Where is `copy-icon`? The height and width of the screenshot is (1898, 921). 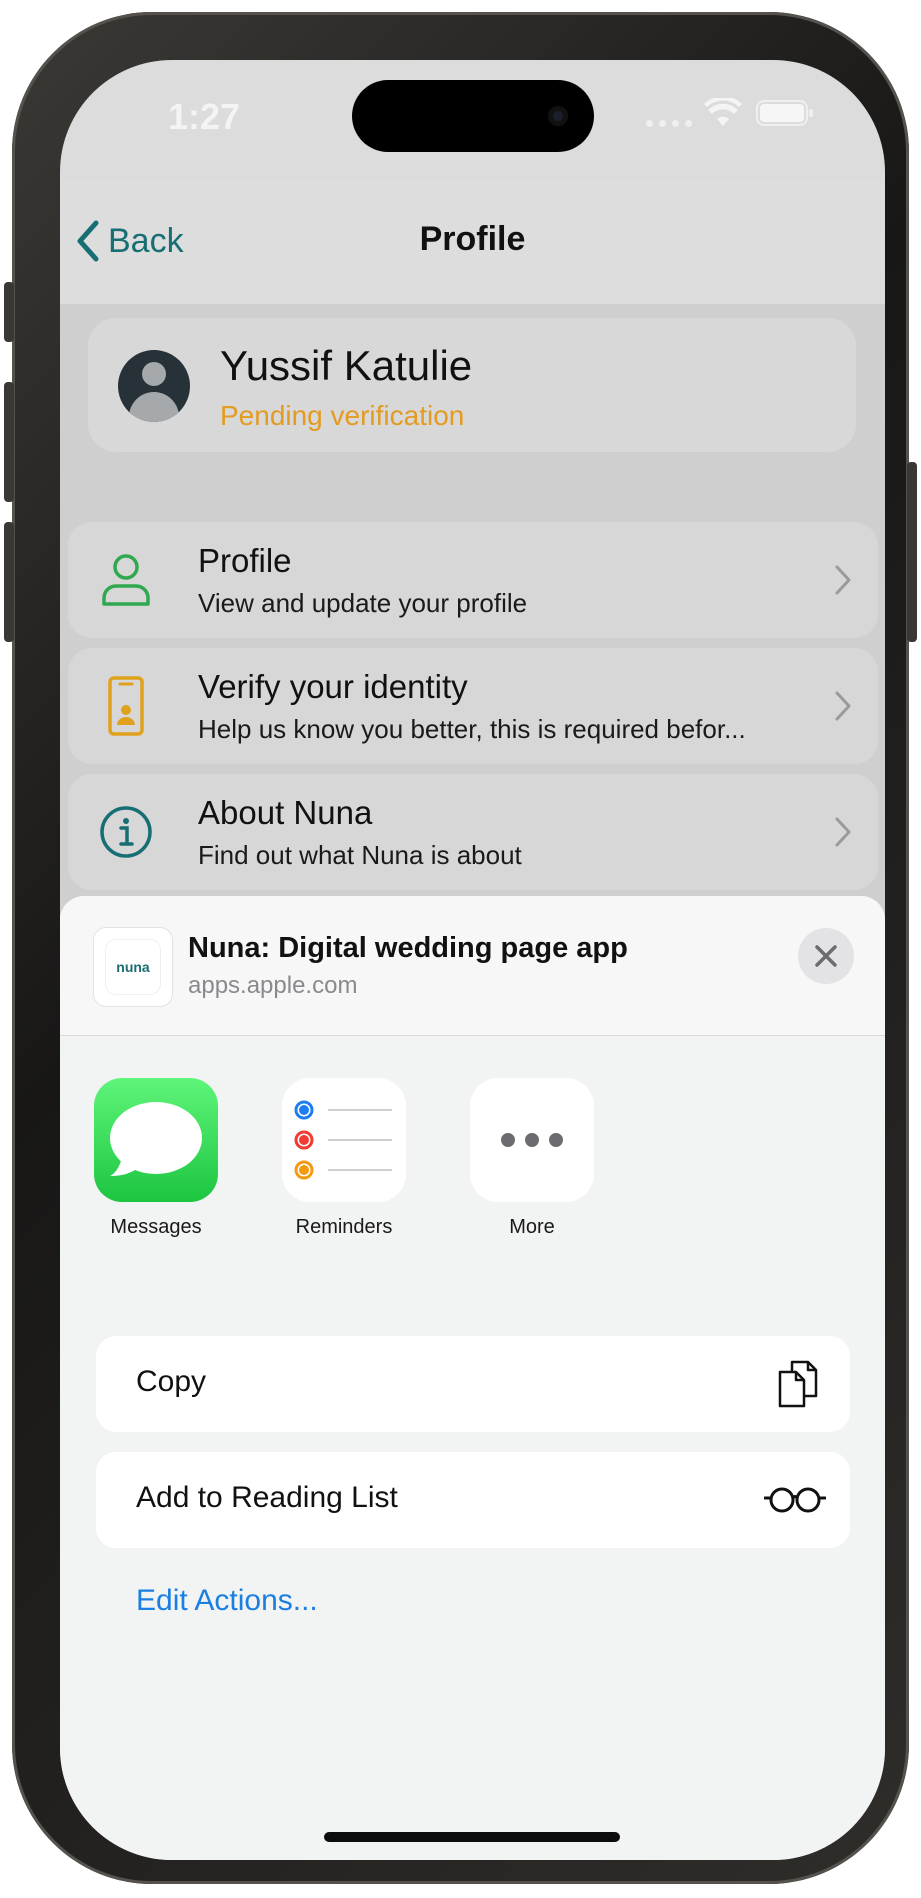
copy-icon is located at coordinates (798, 1384).